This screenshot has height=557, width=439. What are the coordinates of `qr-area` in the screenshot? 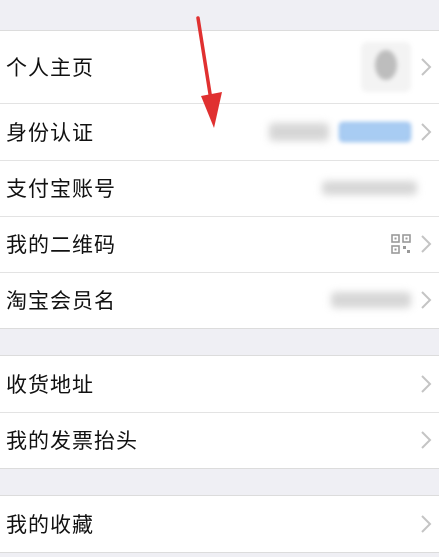 It's located at (401, 244).